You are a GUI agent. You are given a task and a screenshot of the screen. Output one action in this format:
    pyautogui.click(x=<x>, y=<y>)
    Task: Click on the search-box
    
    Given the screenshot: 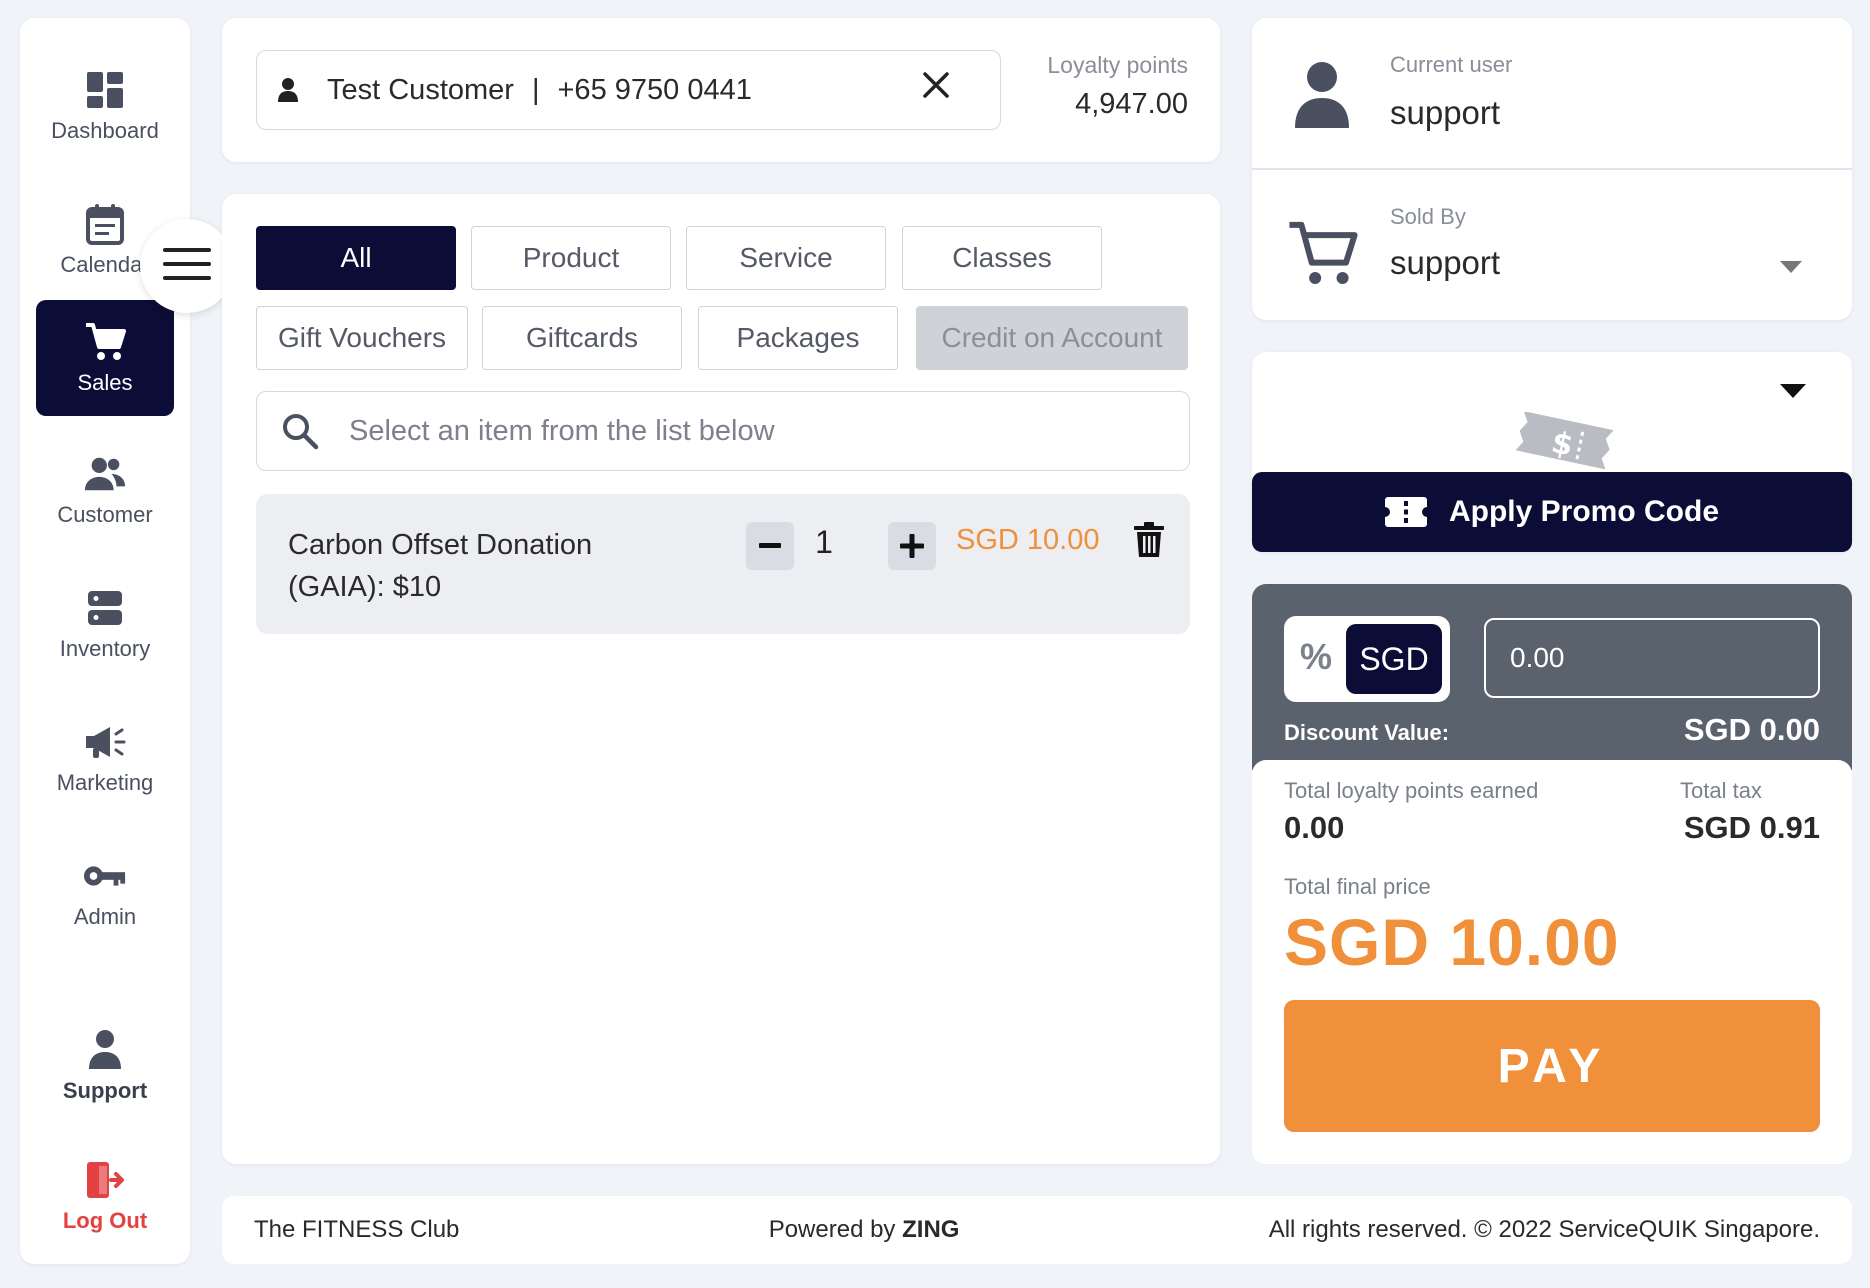 What is the action you would take?
    pyautogui.click(x=723, y=431)
    